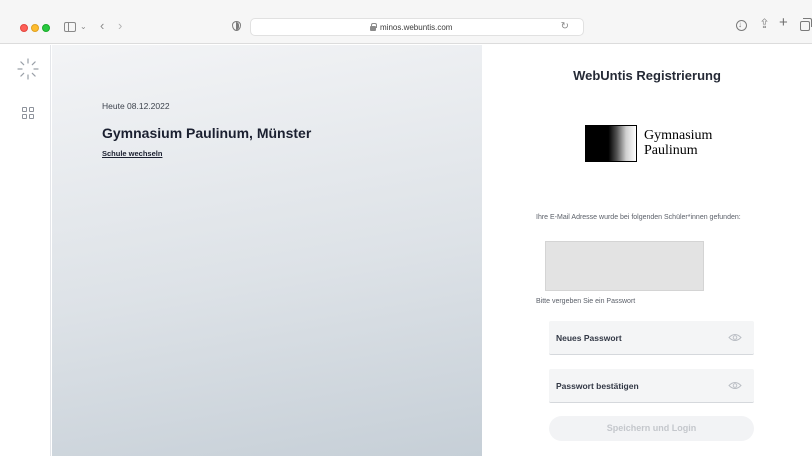 The image size is (812, 456). I want to click on lock-icon, so click(373, 27).